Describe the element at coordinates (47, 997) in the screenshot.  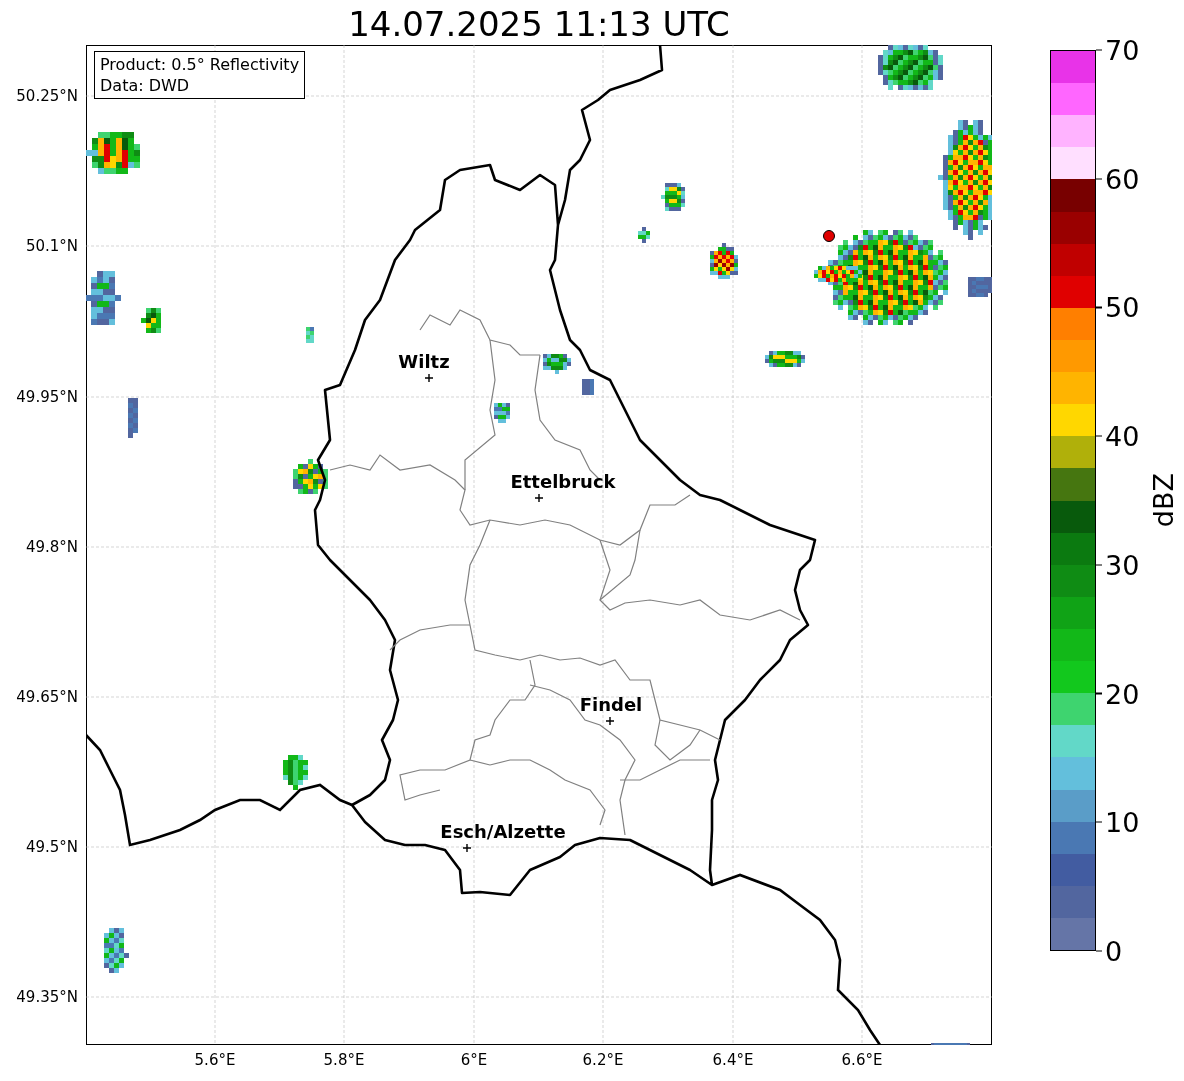
I see `latitude-label: 49.35°N` at that location.